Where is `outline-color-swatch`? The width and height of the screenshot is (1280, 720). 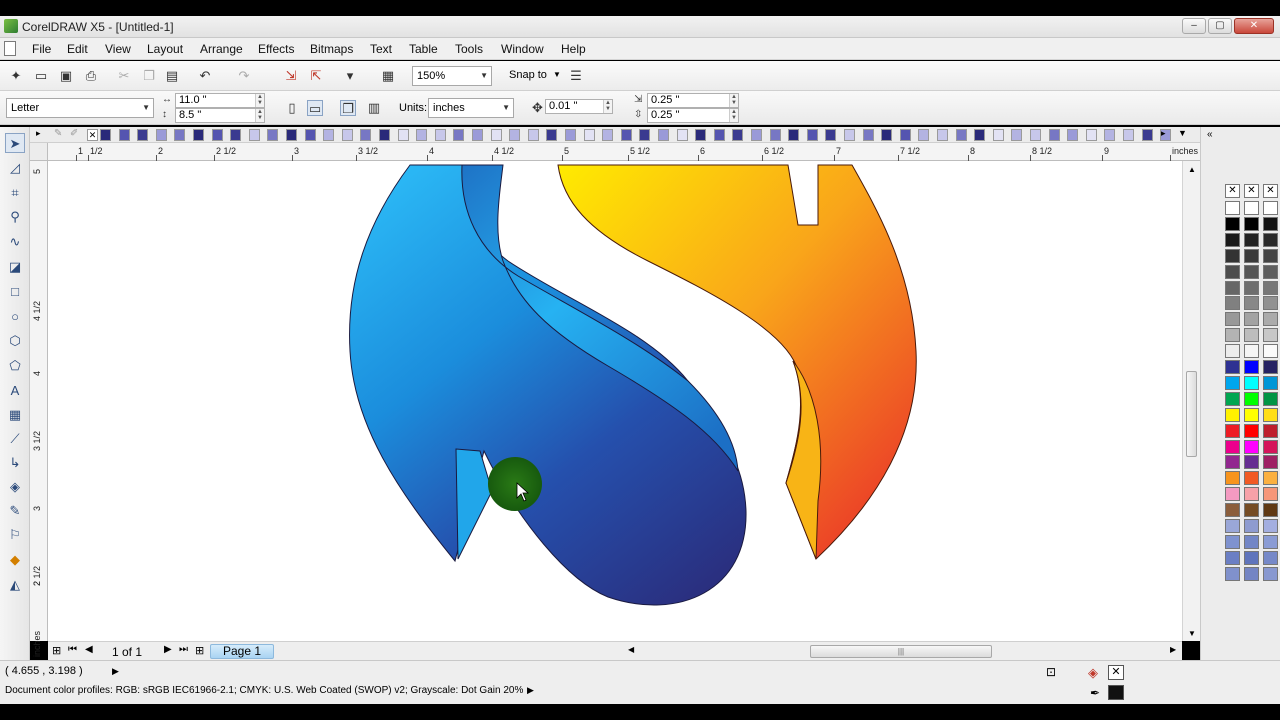
outline-color-swatch is located at coordinates (1116, 692).